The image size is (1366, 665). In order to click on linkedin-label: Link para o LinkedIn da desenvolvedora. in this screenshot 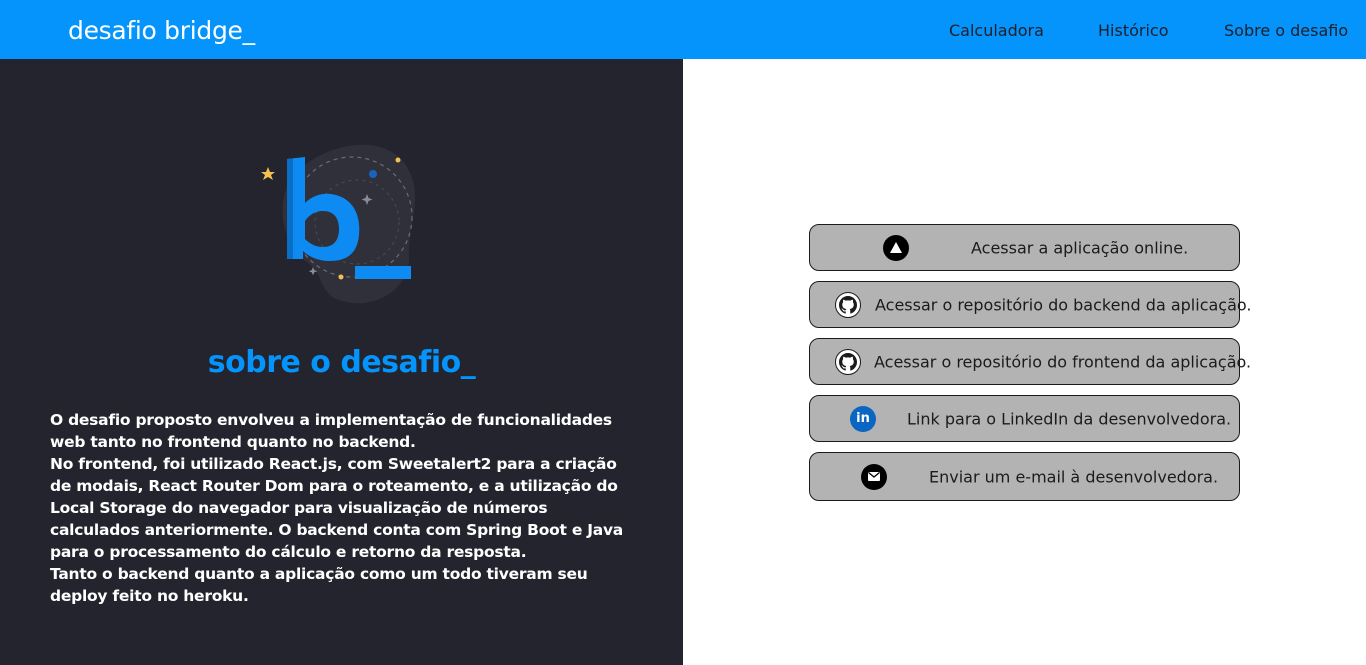, I will do `click(1069, 418)`.